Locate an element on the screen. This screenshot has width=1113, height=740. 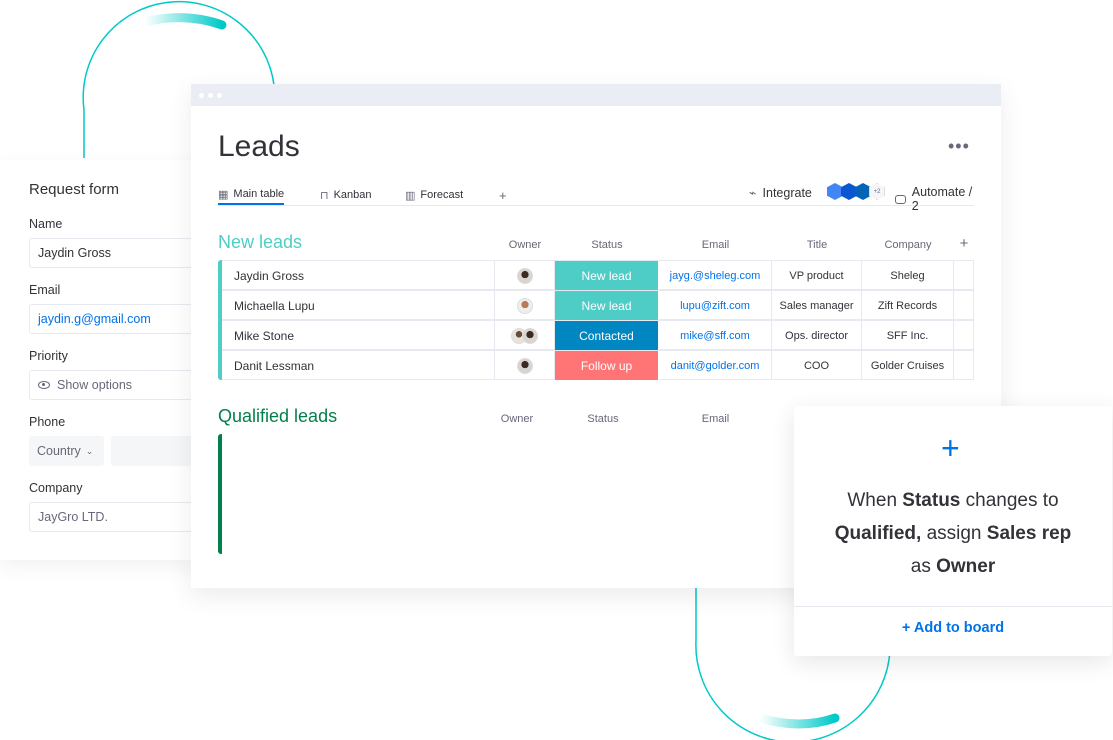
integrate-label: Integrate is located at coordinates (787, 192).